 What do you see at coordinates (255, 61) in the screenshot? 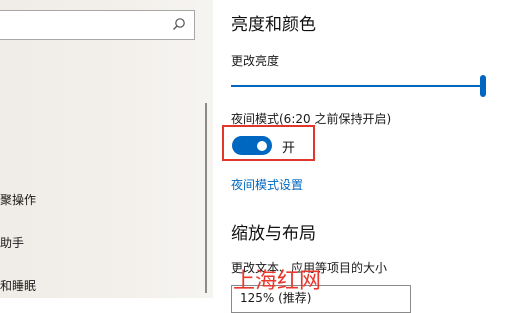
I see `brightness-label: 更改亮度` at bounding box center [255, 61].